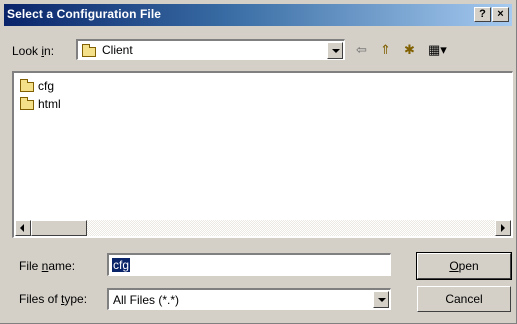 Image resolution: width=517 pixels, height=324 pixels. What do you see at coordinates (258, 15) in the screenshot?
I see `title-bar: Select a Configuration File ? ×` at bounding box center [258, 15].